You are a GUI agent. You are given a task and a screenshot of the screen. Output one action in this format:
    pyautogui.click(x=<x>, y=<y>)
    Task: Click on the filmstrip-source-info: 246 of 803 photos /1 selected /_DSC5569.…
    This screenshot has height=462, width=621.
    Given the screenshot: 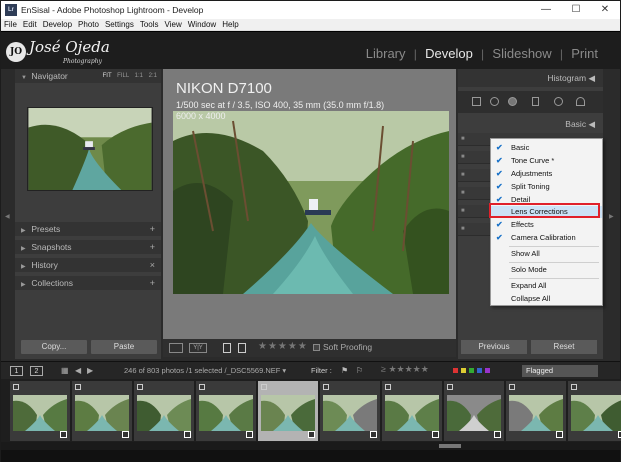 What is the action you would take?
    pyautogui.click(x=205, y=370)
    